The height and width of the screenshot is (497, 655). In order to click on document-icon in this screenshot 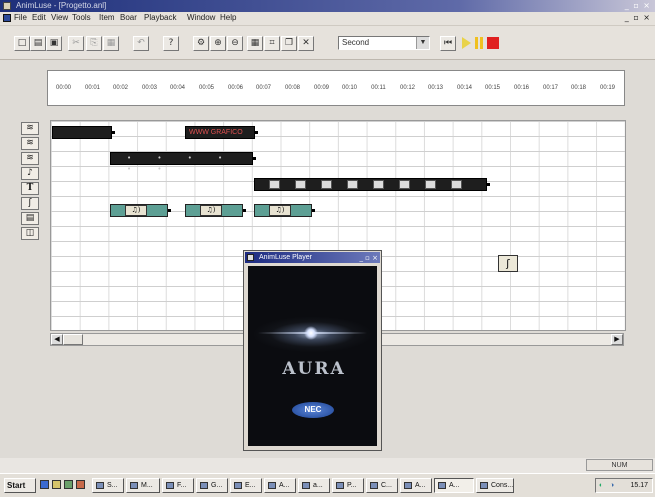, I will do `click(7, 18)`.